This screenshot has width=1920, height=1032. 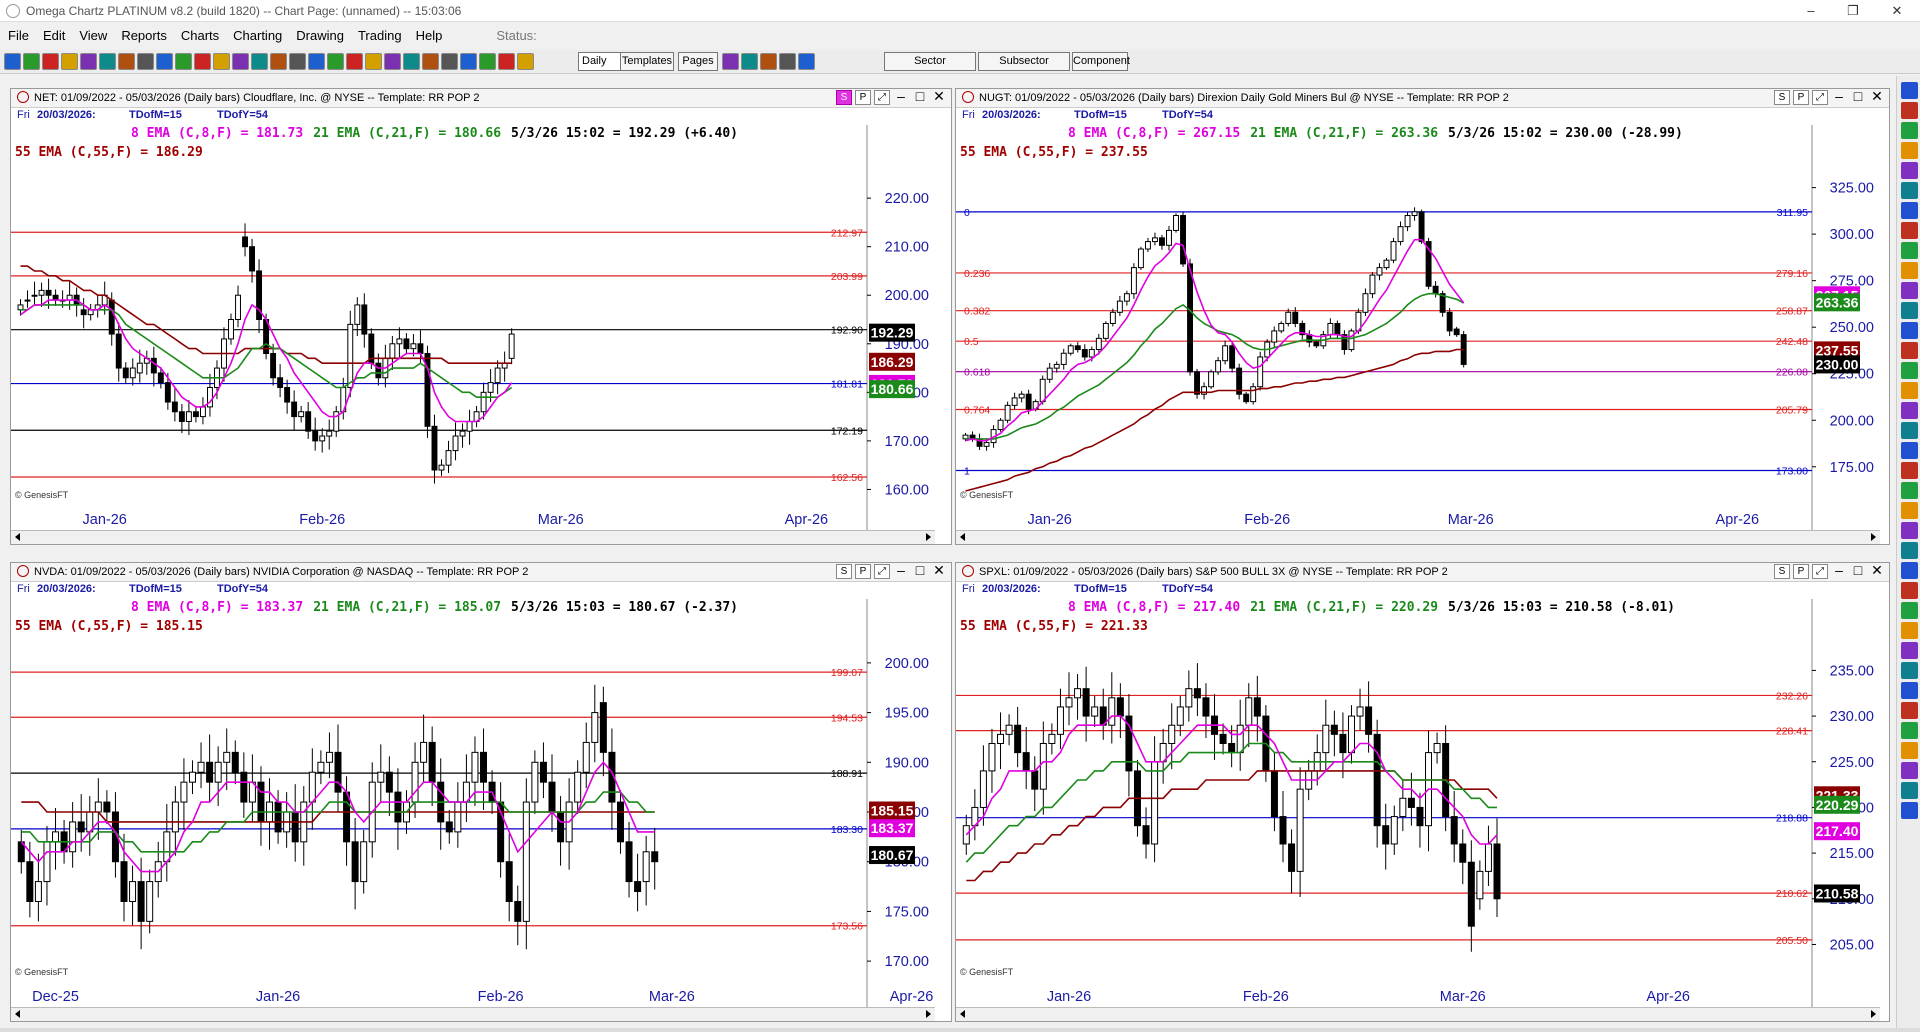 What do you see at coordinates (1909, 310) in the screenshot?
I see `cycle-icon` at bounding box center [1909, 310].